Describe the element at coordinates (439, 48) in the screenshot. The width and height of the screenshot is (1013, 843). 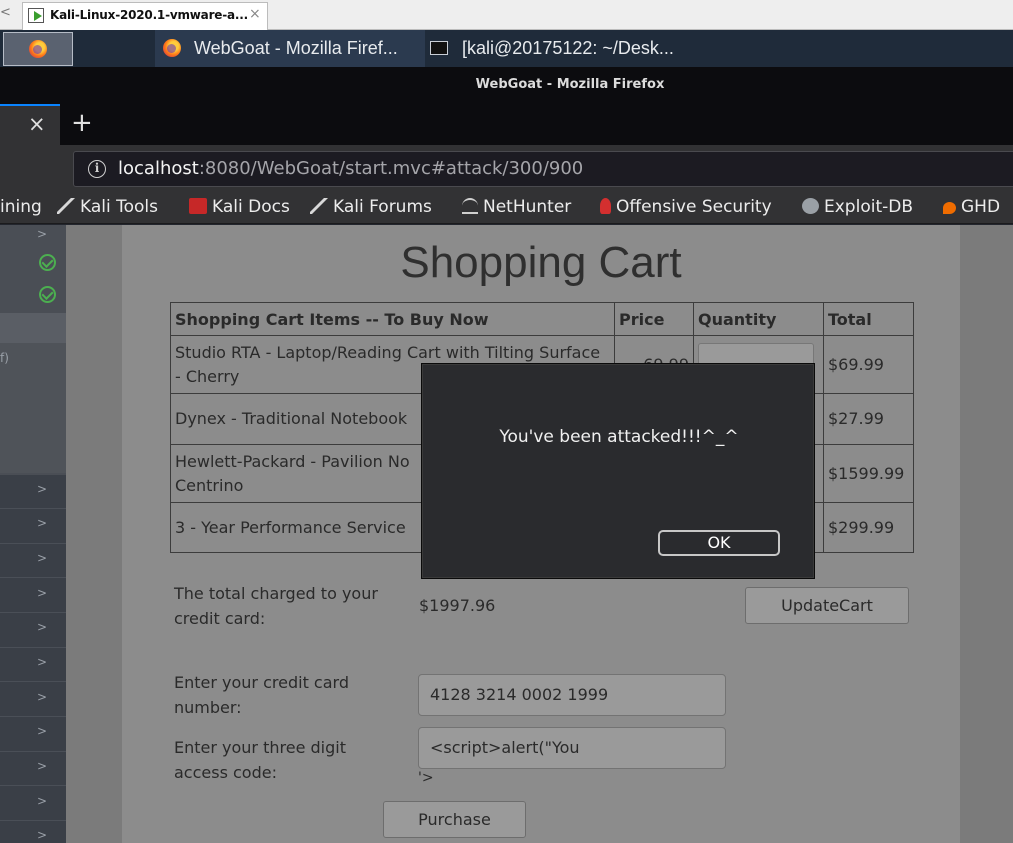
I see `terminal-icon` at that location.